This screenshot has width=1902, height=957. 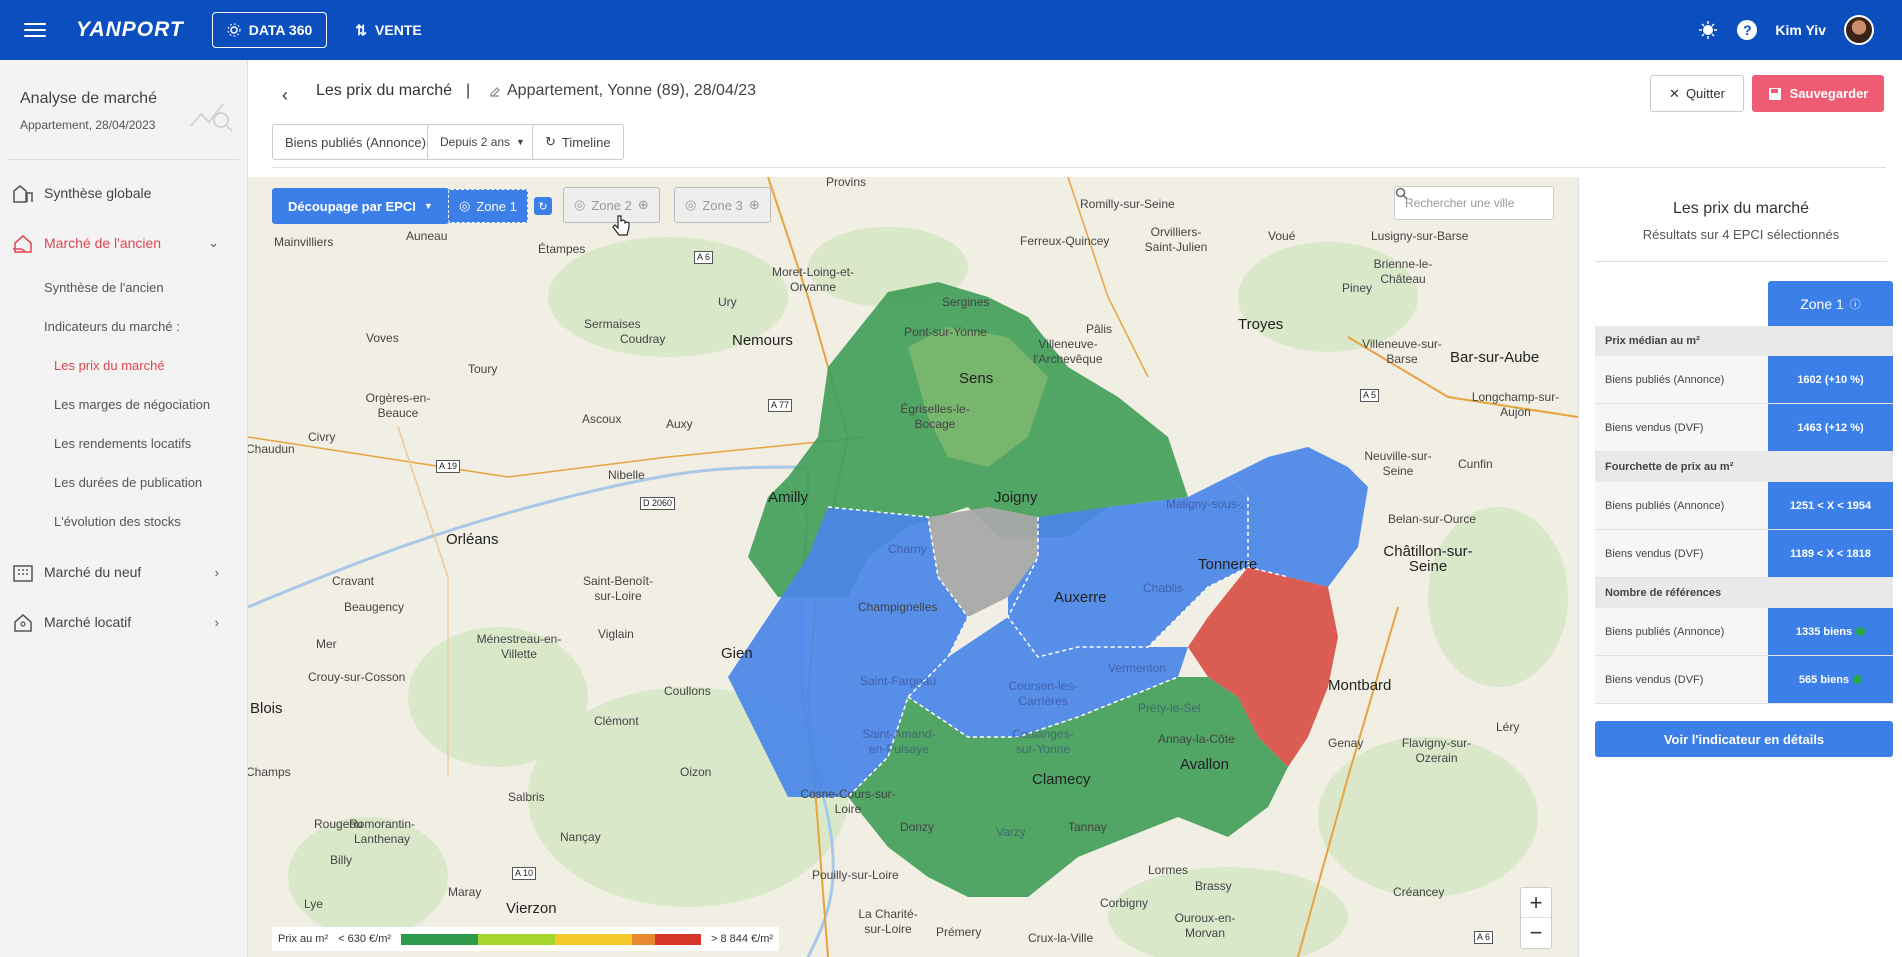 What do you see at coordinates (1204, 764) in the screenshot?
I see `map-place-label: Avallon` at bounding box center [1204, 764].